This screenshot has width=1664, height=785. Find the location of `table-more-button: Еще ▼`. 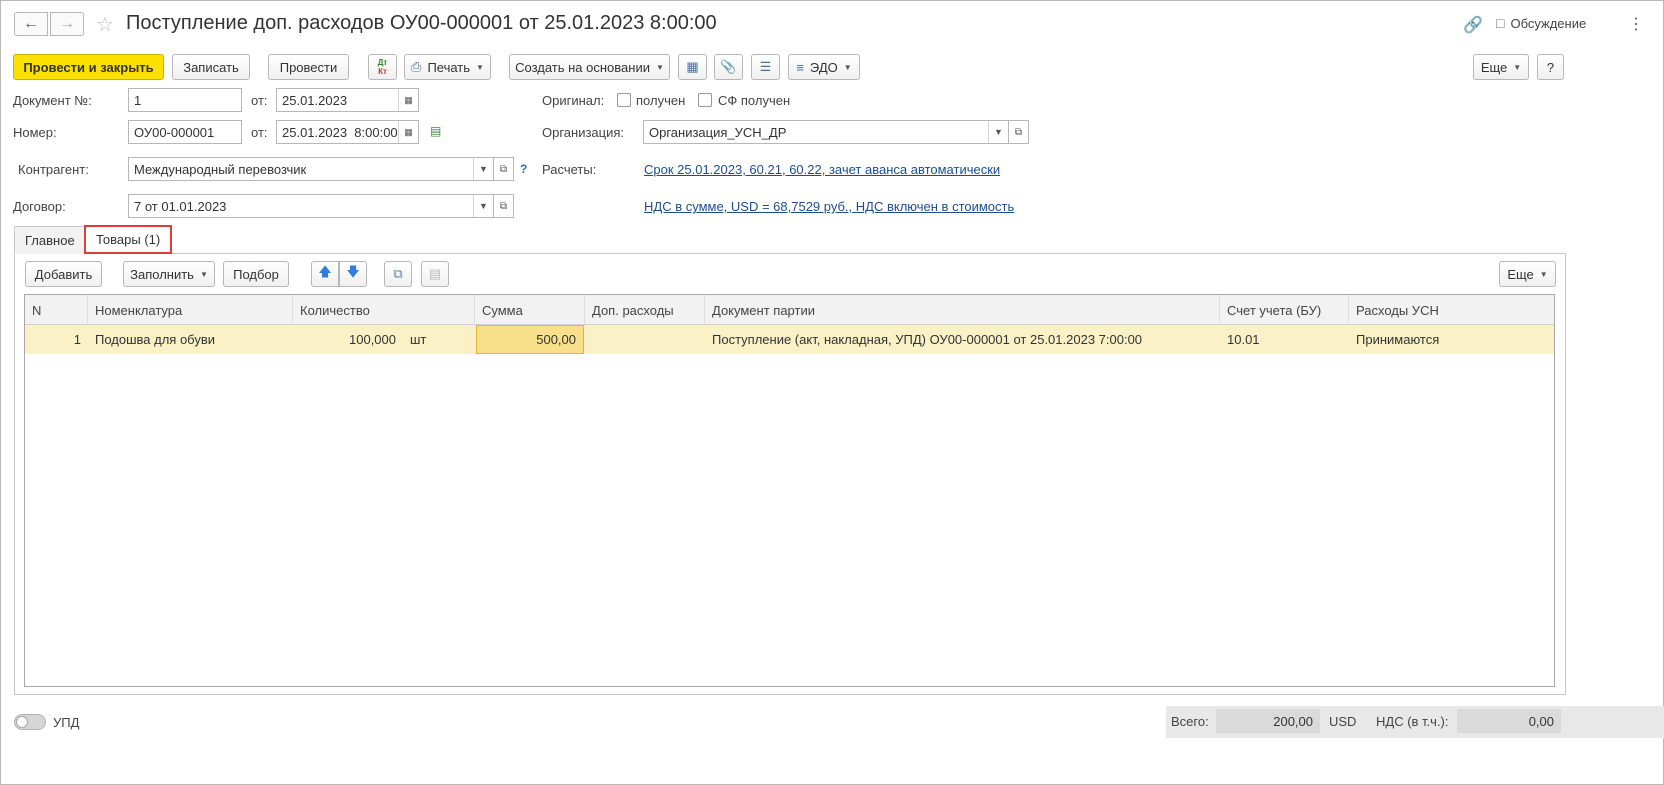

table-more-button: Еще ▼ is located at coordinates (1527, 274).